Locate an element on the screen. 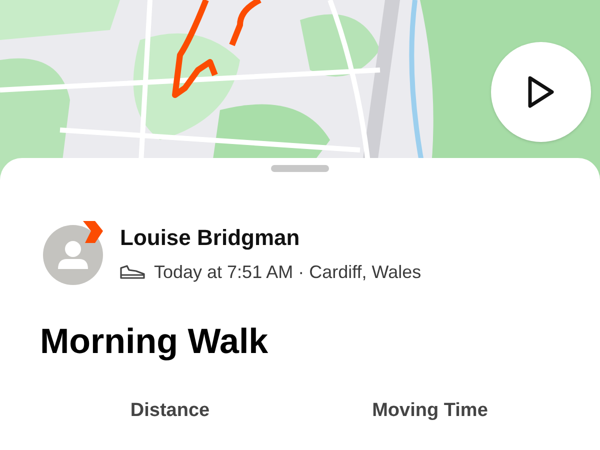  stat-label: Distance is located at coordinates (170, 411).